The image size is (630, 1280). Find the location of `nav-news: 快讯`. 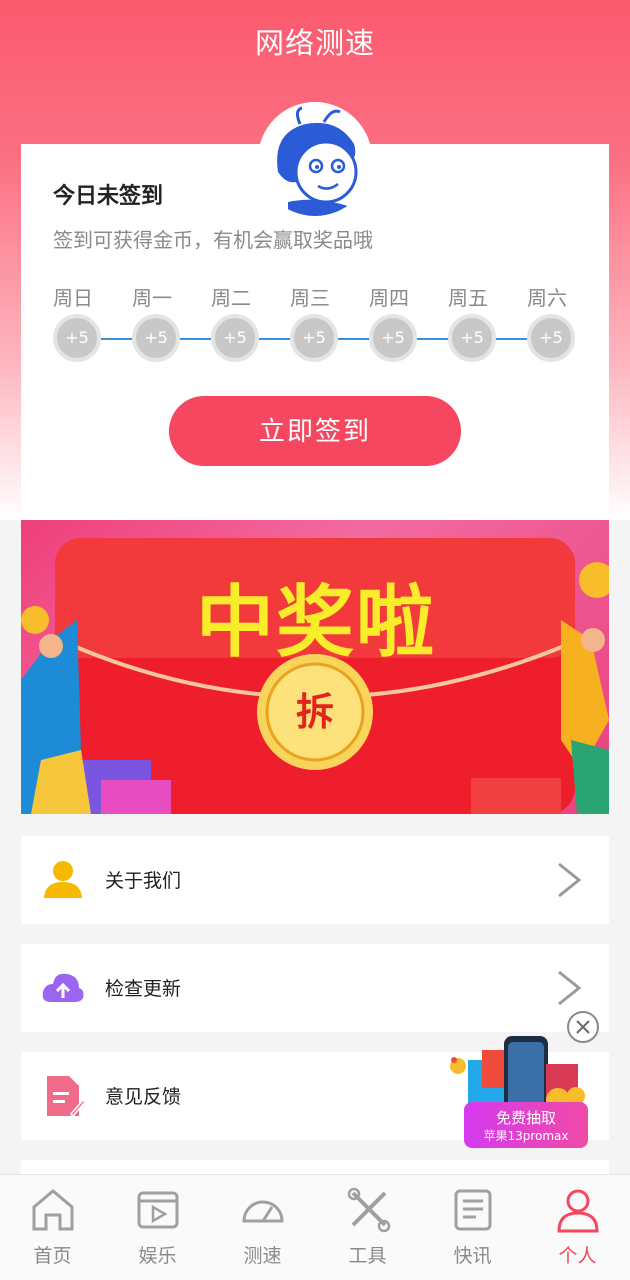

nav-news: 快讯 is located at coordinates (472, 1227).